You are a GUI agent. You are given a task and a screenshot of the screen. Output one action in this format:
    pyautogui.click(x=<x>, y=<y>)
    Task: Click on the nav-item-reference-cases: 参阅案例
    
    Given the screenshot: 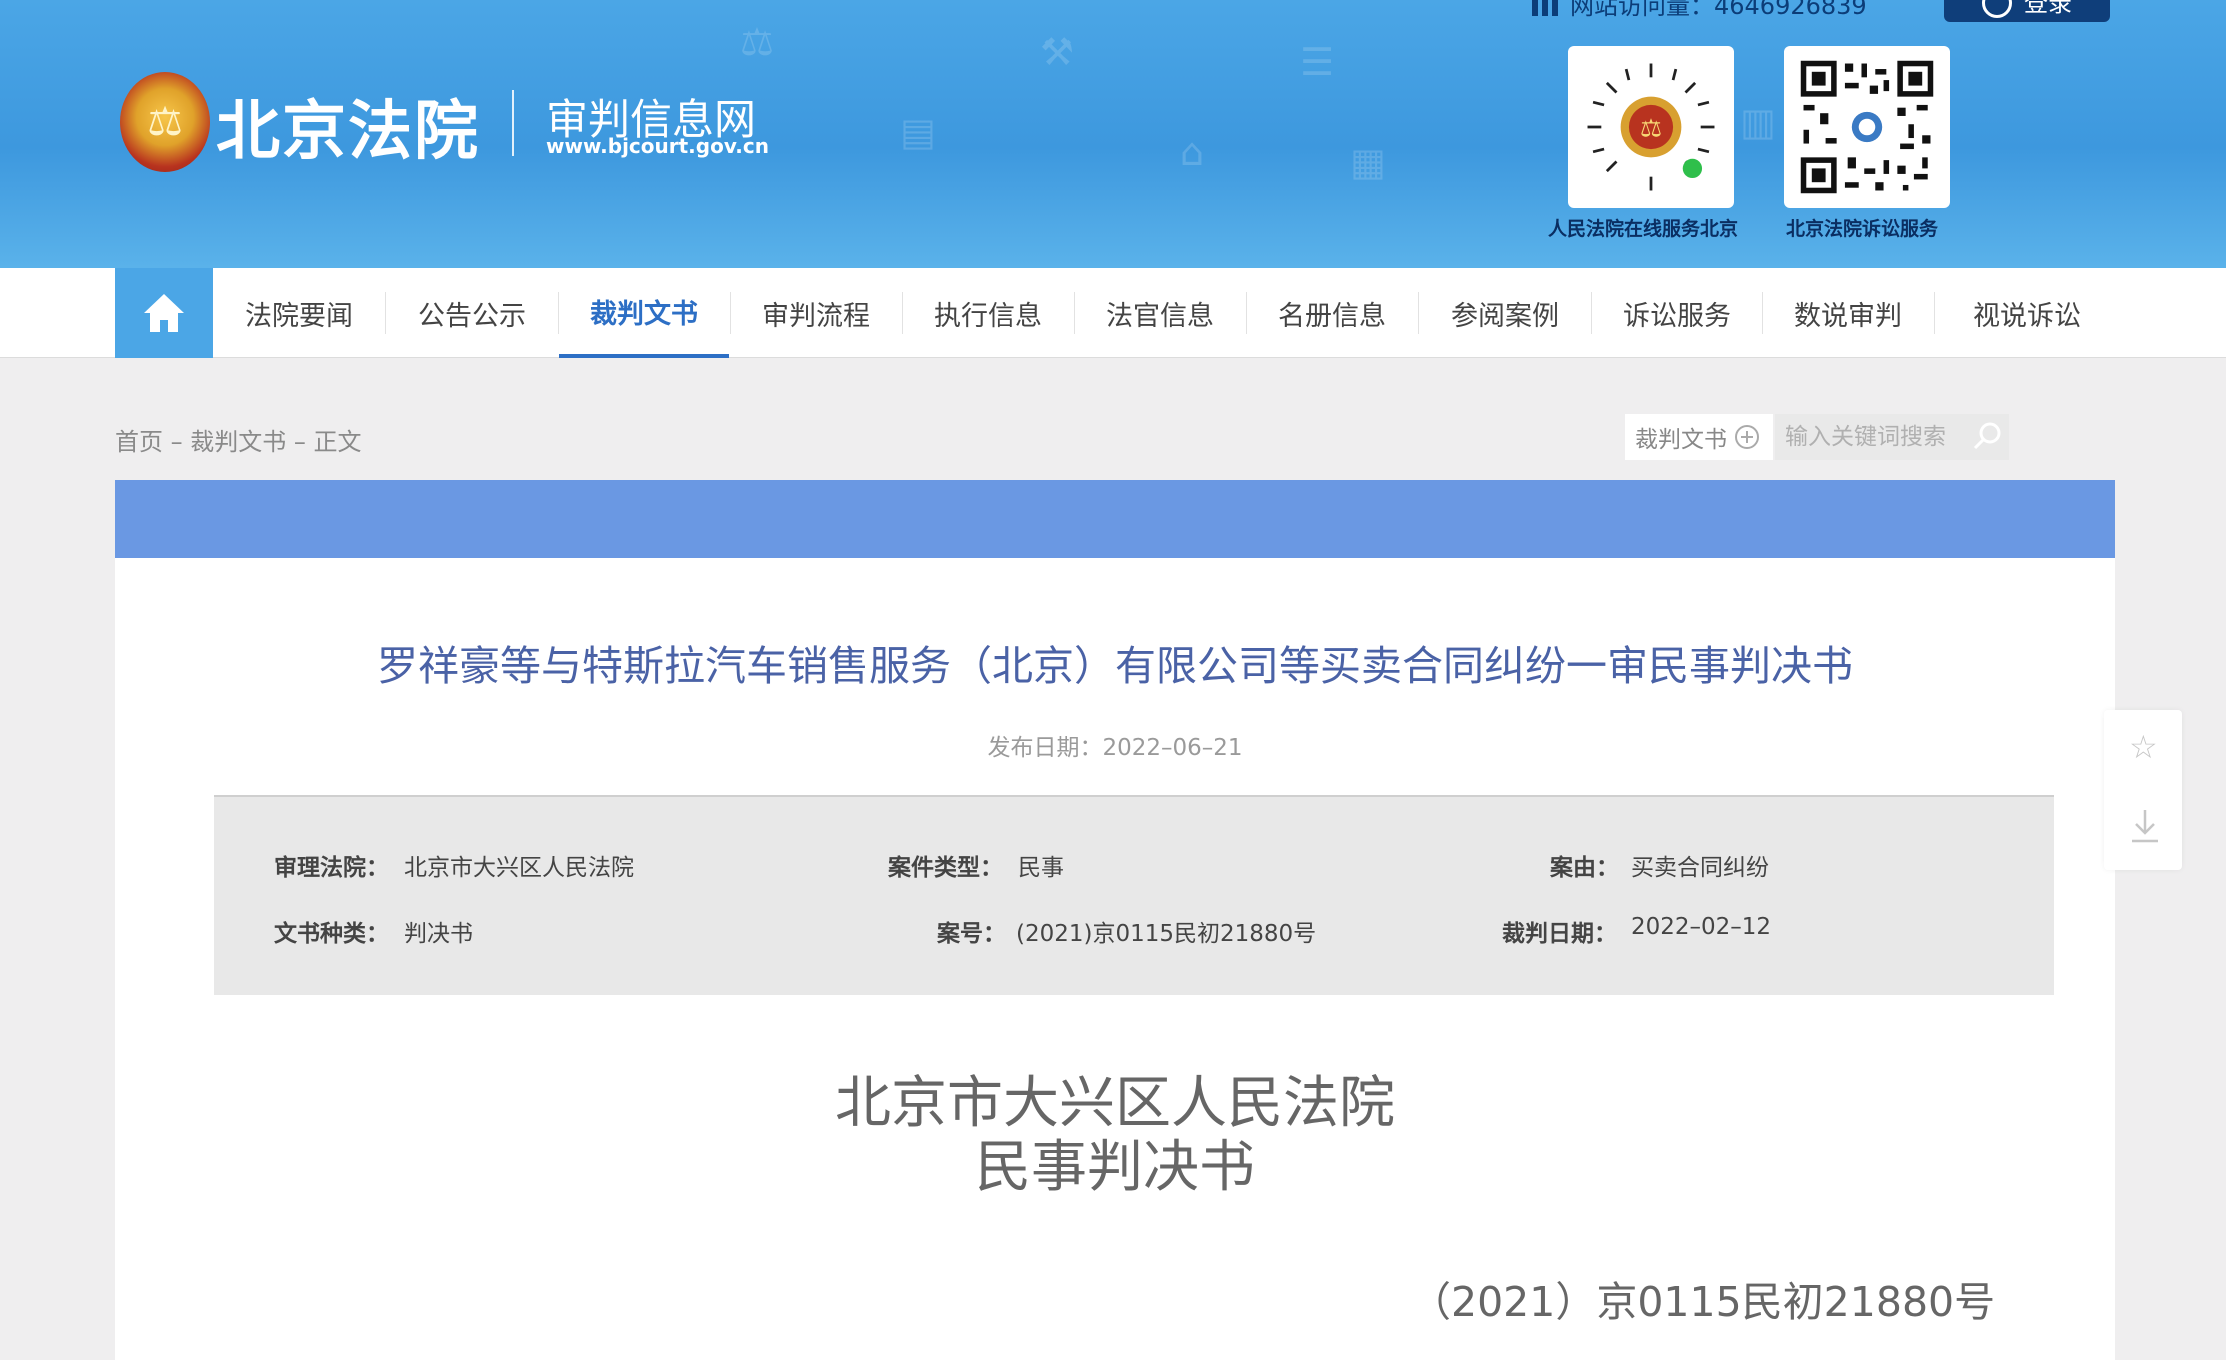 What is the action you would take?
    pyautogui.click(x=1505, y=313)
    